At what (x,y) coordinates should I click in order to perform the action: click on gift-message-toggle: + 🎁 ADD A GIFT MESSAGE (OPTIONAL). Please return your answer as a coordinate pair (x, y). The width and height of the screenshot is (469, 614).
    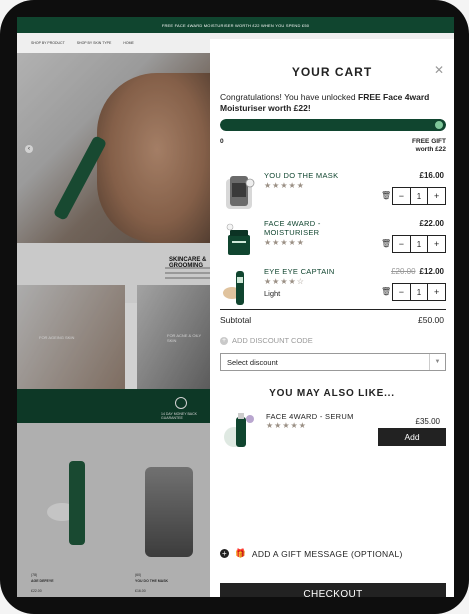
    Looking at the image, I should click on (311, 553).